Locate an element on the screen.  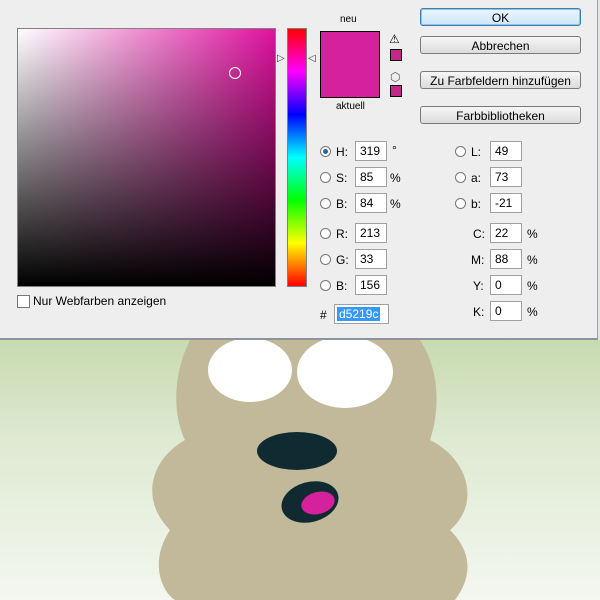
magenta-label: M: is located at coordinates (478, 260).